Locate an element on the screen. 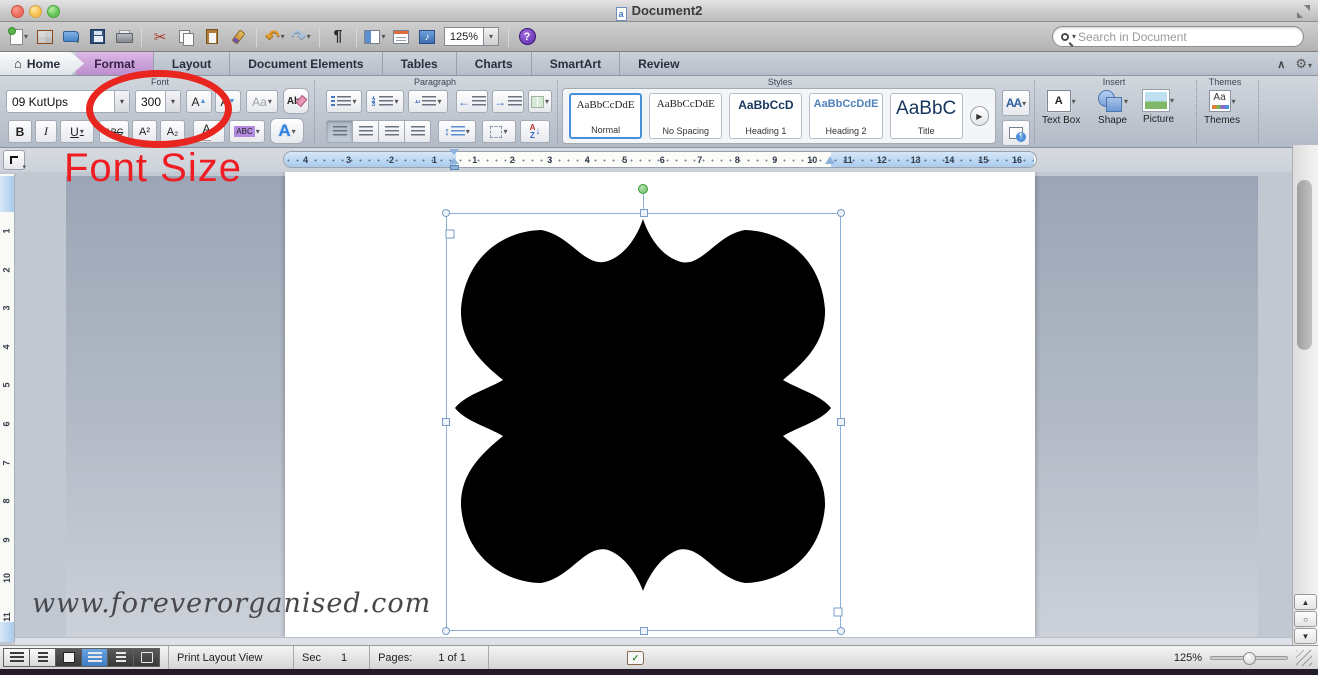  font-color-button: A ▾ is located at coordinates (209, 131).